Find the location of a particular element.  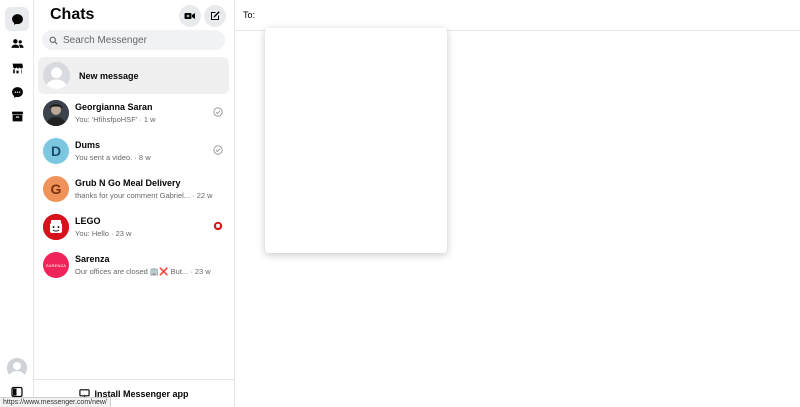

page-title: Chats is located at coordinates (72, 14).